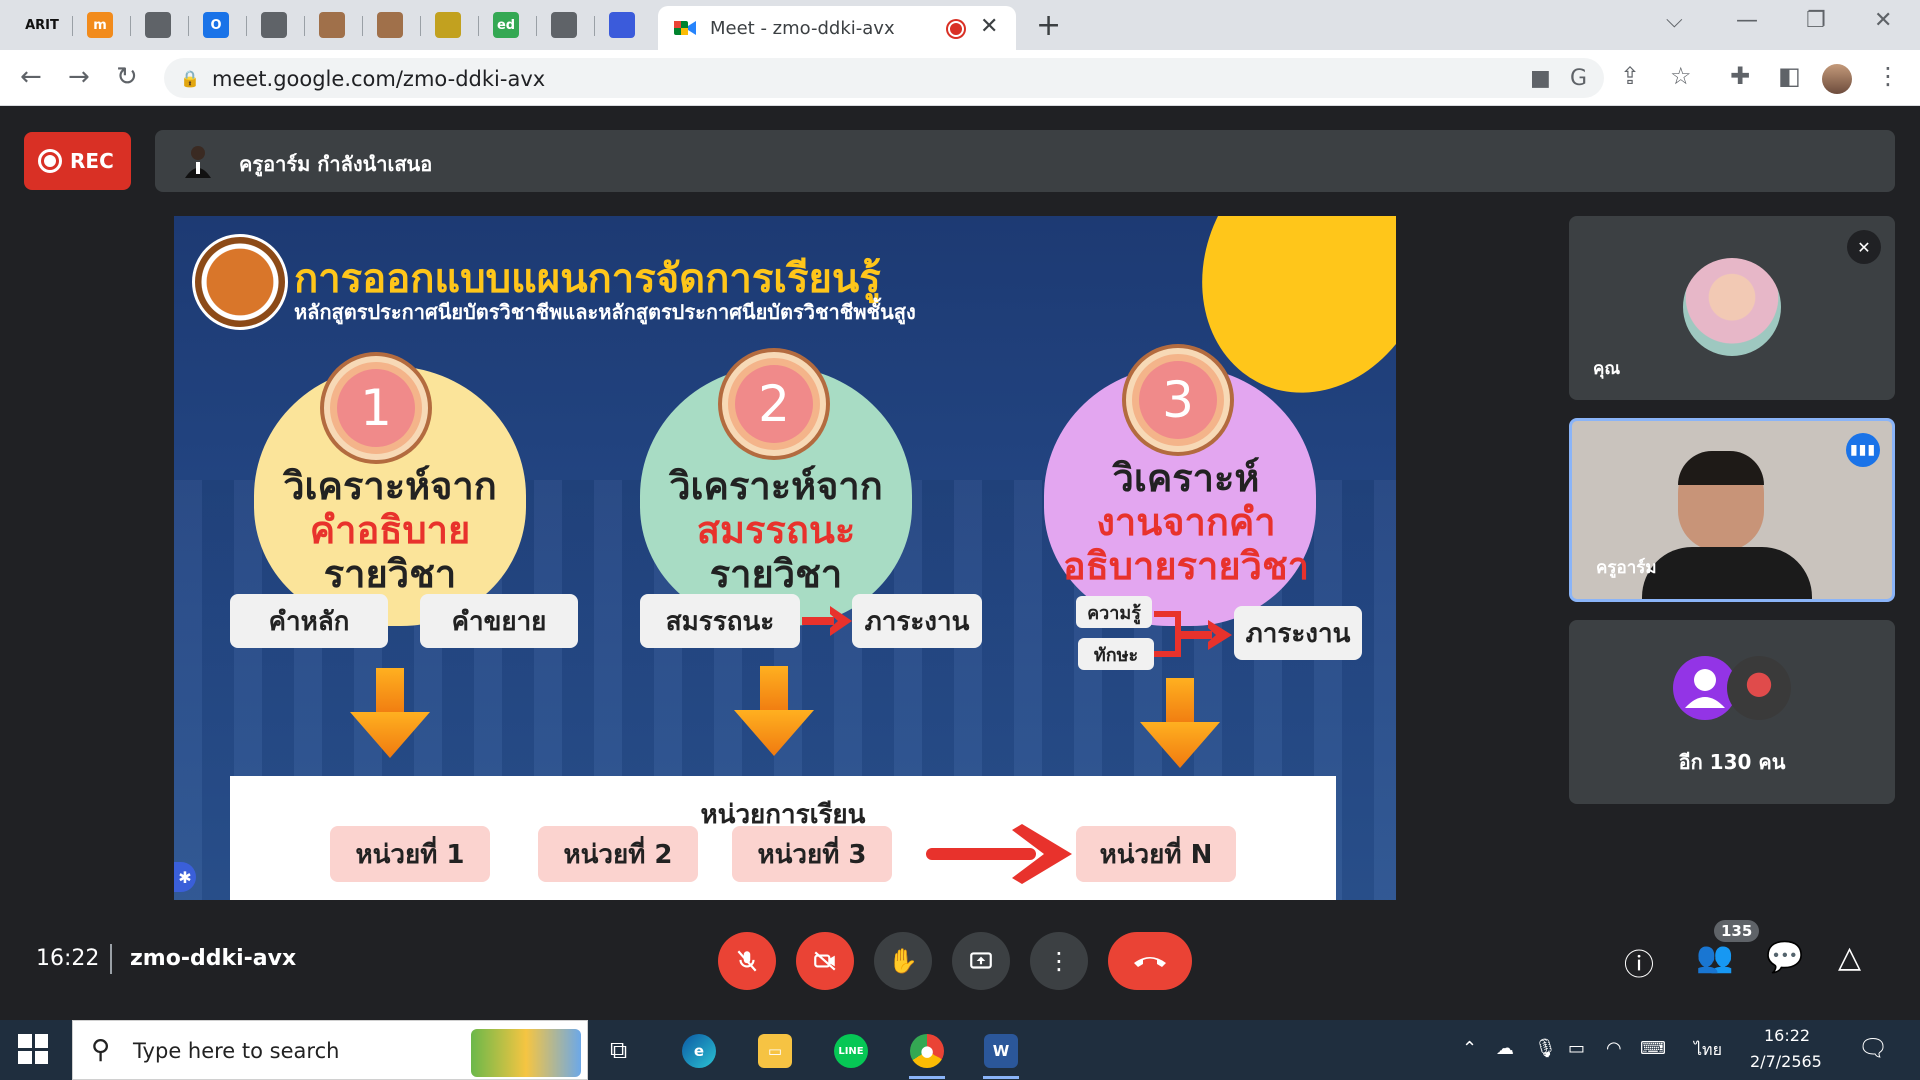 This screenshot has width=1920, height=1080. Describe the element at coordinates (775, 1051) in the screenshot. I see `file-explorer-icon: ▭` at that location.